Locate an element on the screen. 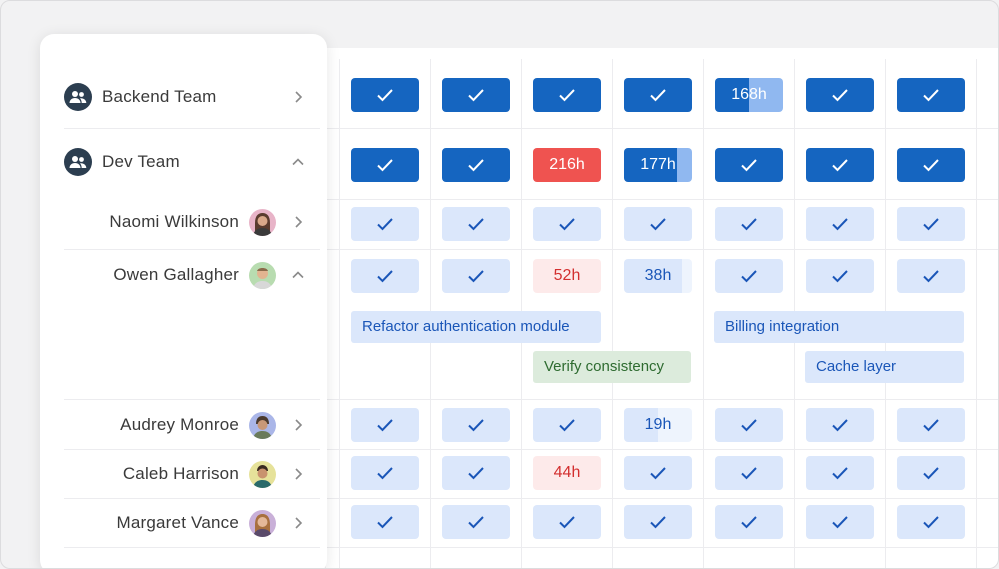 This screenshot has width=999, height=569. hours-cell: 38h is located at coordinates (658, 276).